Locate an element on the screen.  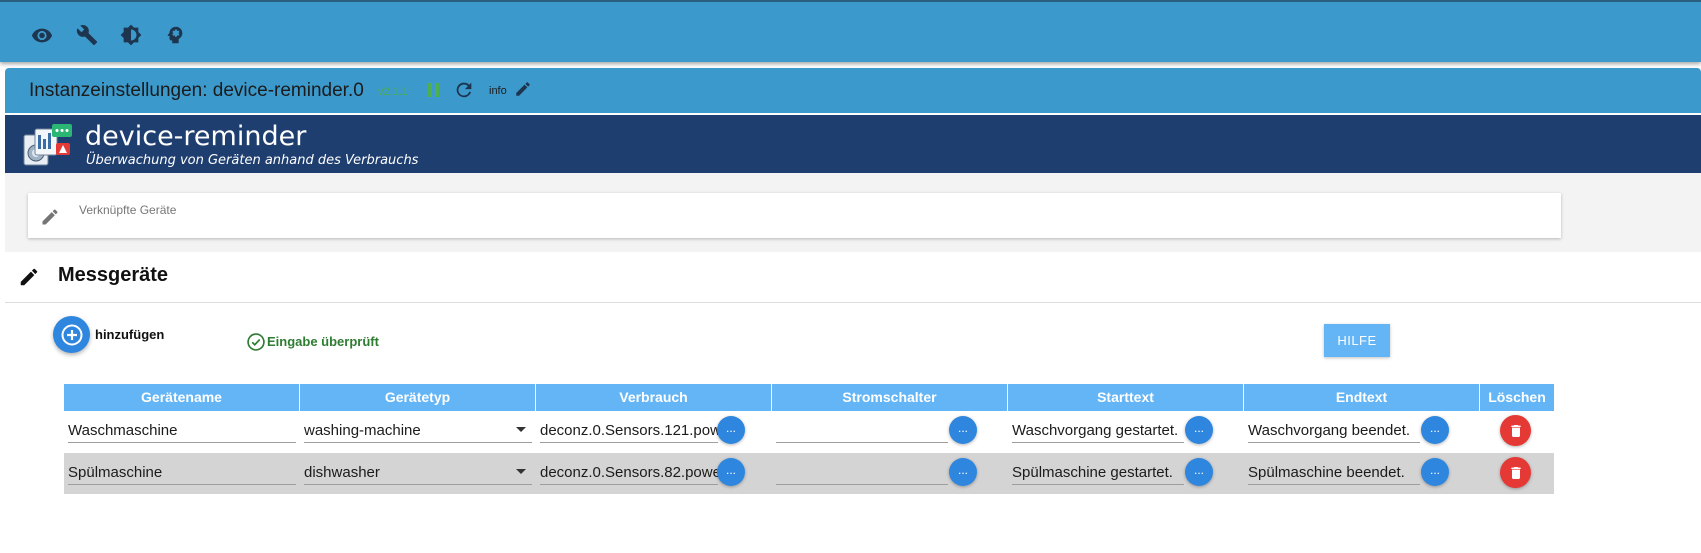
cell-name: Spülmaschine is located at coordinates (182, 474).